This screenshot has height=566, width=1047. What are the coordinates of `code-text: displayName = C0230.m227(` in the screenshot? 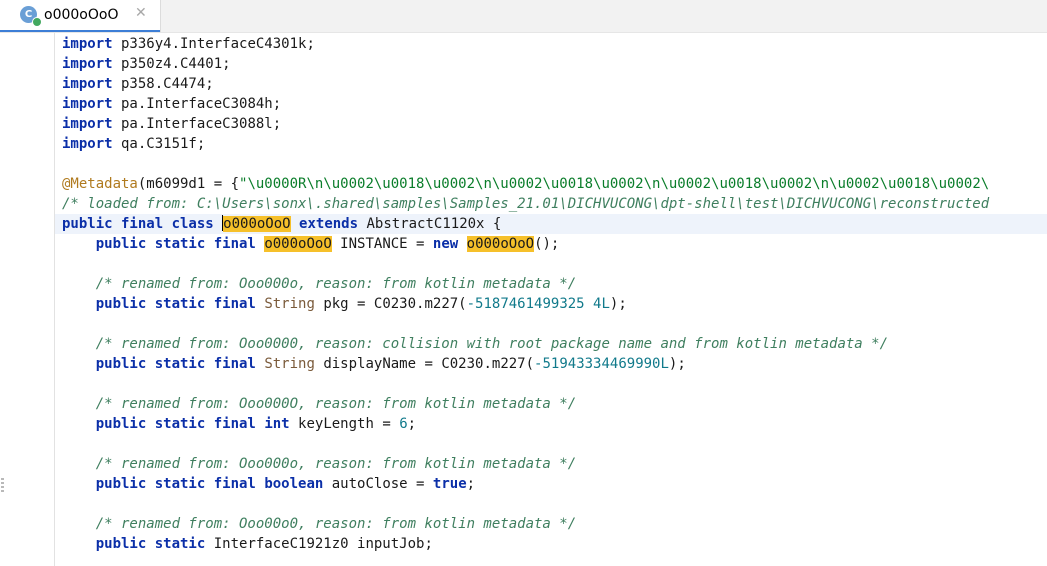 It's located at (424, 364).